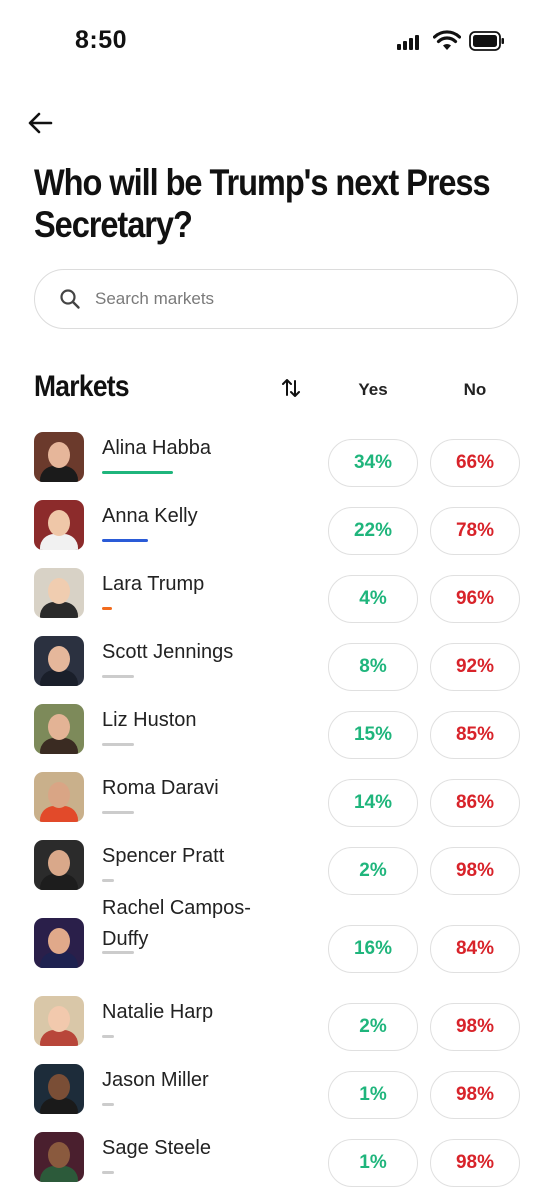 This screenshot has height=1200, width=554. What do you see at coordinates (150, 516) in the screenshot?
I see `candidate-name: Anna Kelly` at bounding box center [150, 516].